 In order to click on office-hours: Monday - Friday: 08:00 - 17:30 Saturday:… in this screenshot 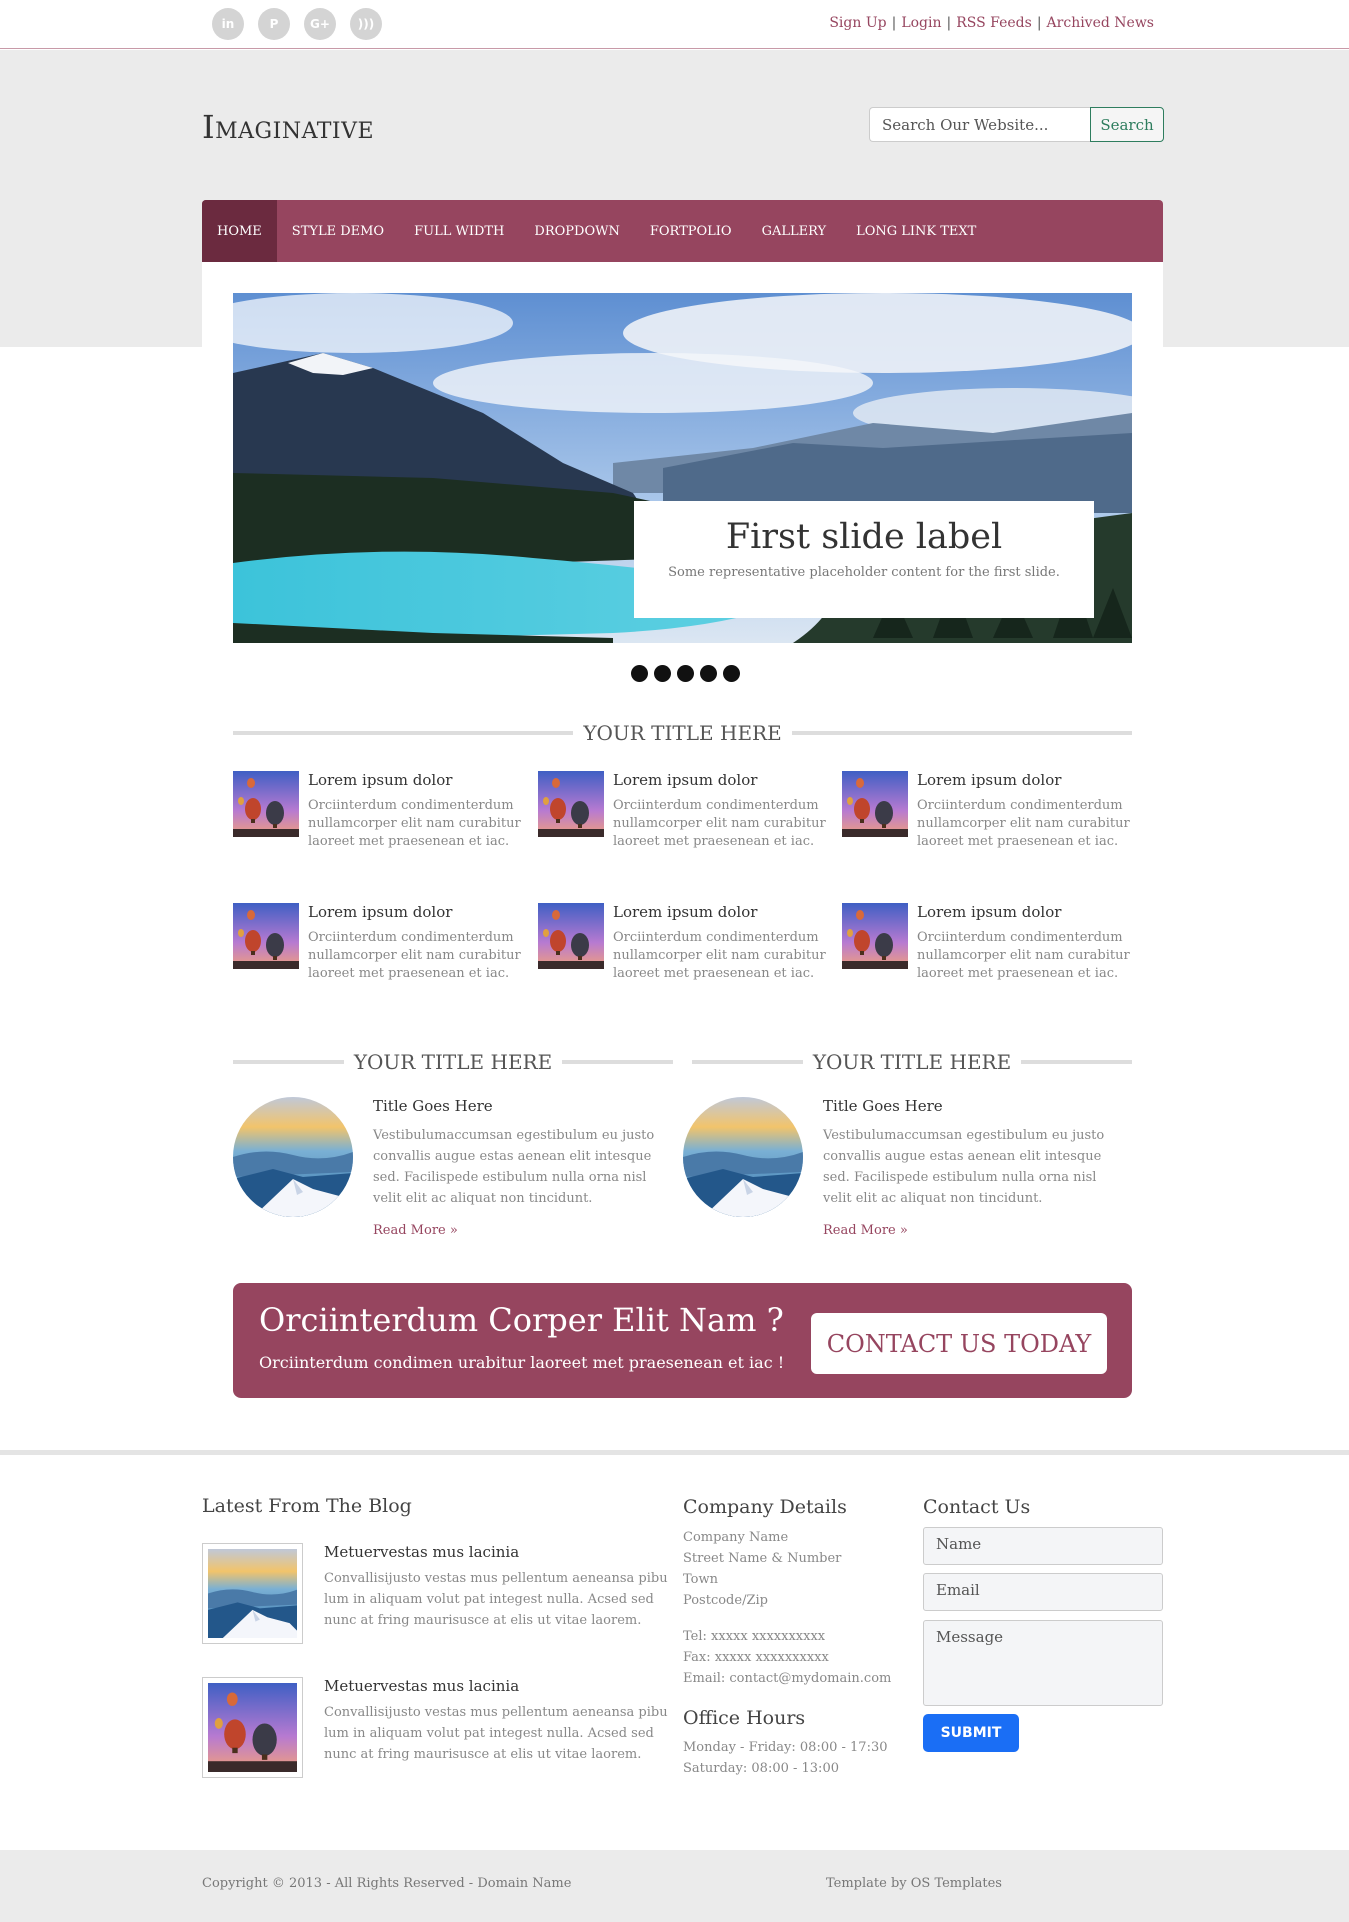, I will do `click(785, 1758)`.